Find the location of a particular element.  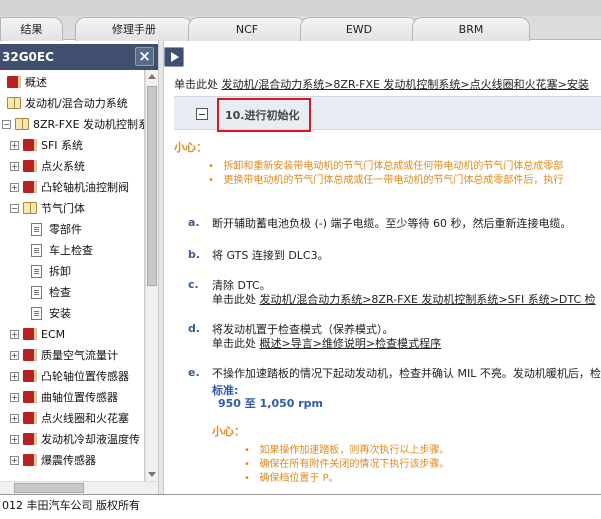

tree-item-label: 曲轴位置传感器 is located at coordinates (79, 397).